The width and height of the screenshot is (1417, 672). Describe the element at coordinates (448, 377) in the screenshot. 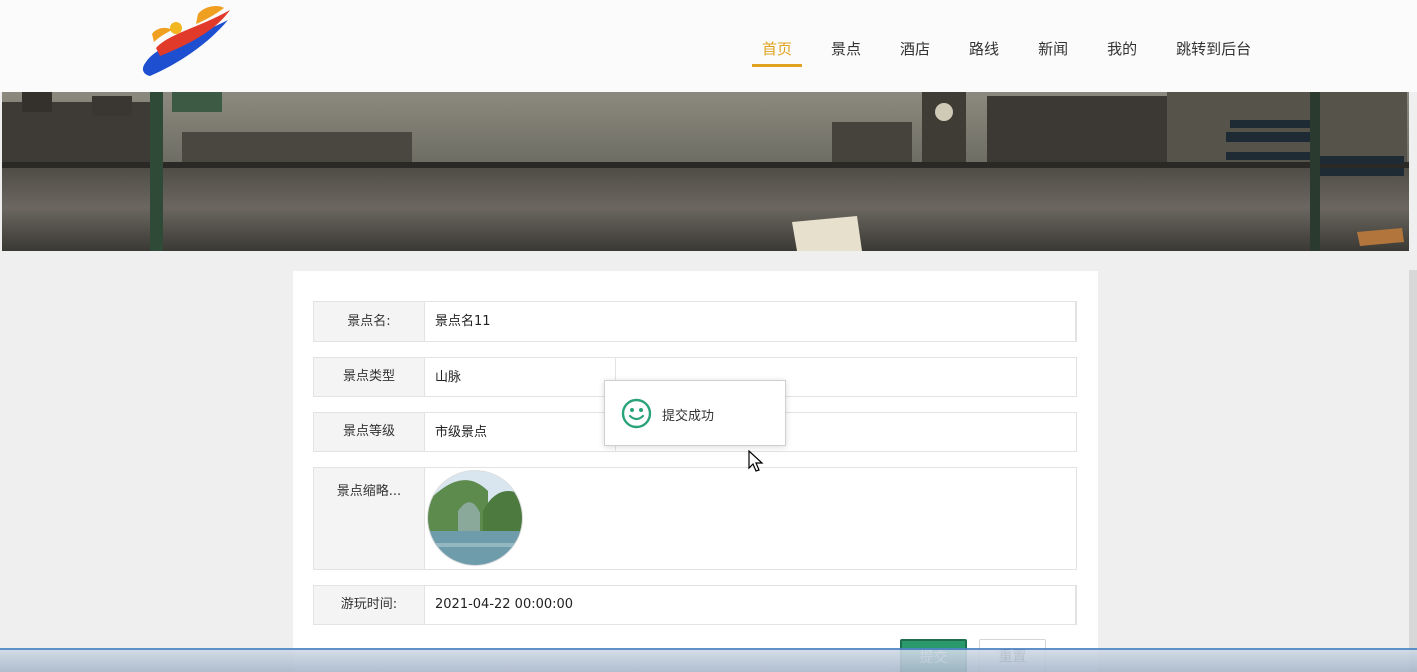

I see `field-value-type: 山脉` at that location.